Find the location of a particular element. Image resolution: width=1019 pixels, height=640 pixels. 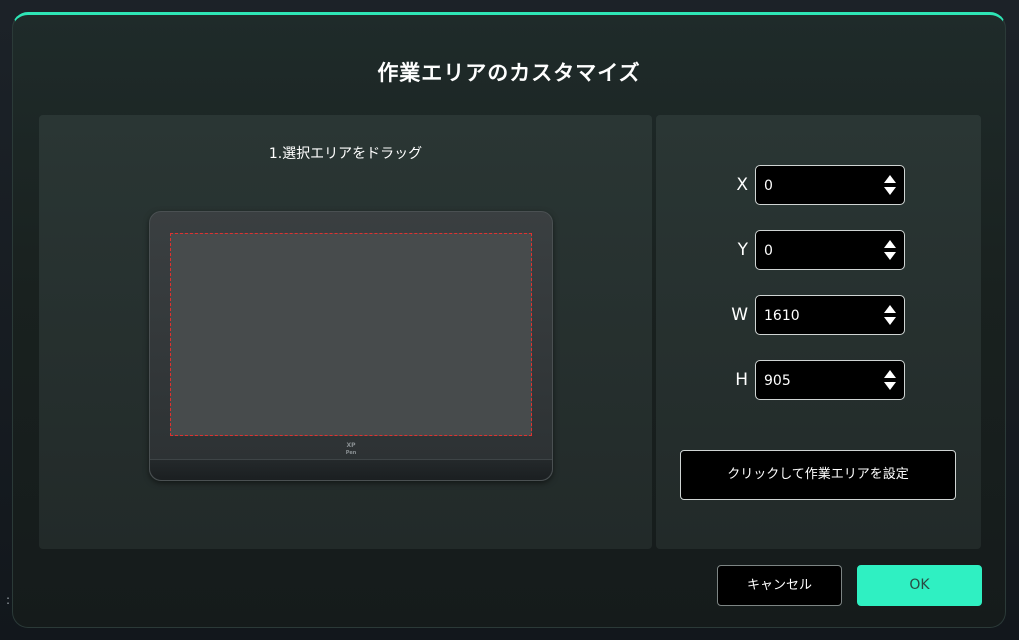

xp-pen-logo-icon: XP Pen is located at coordinates (351, 449).